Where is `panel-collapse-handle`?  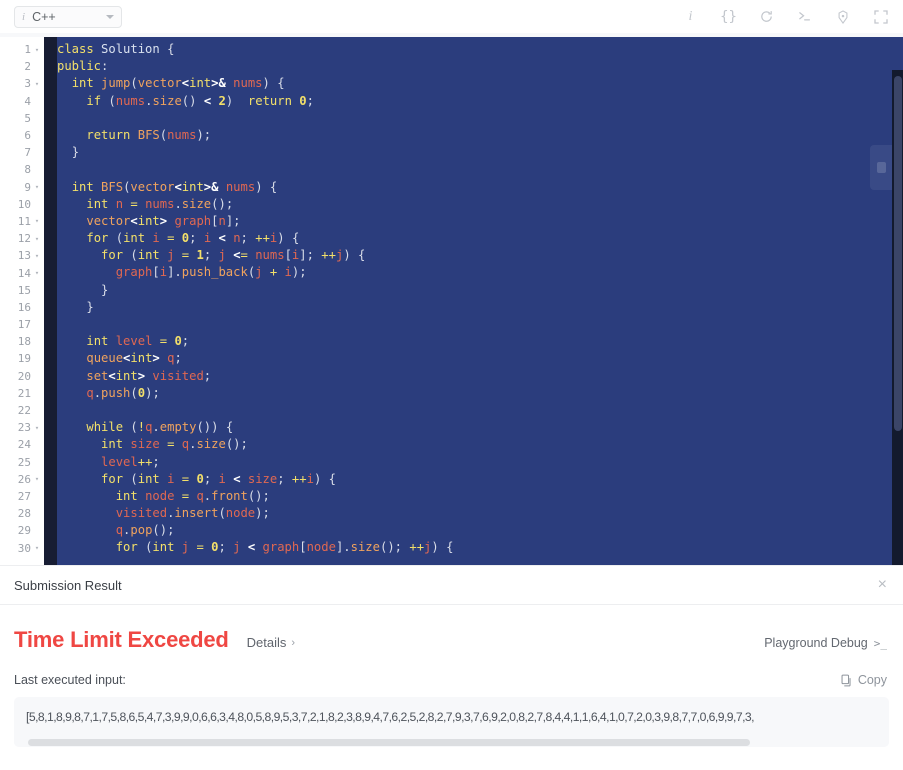
panel-collapse-handle is located at coordinates (881, 167).